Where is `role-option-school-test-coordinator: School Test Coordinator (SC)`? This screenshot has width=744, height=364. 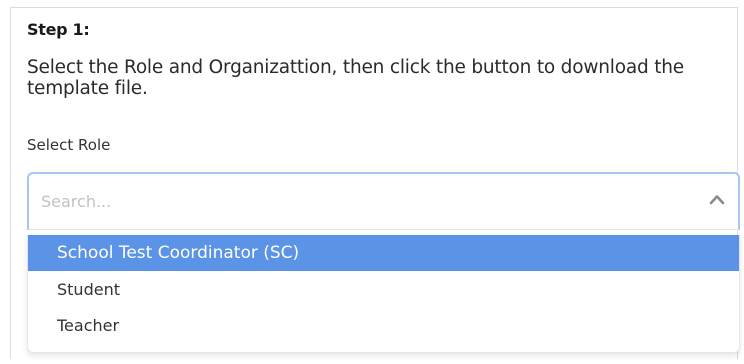 role-option-school-test-coordinator: School Test Coordinator (SC) is located at coordinates (383, 253).